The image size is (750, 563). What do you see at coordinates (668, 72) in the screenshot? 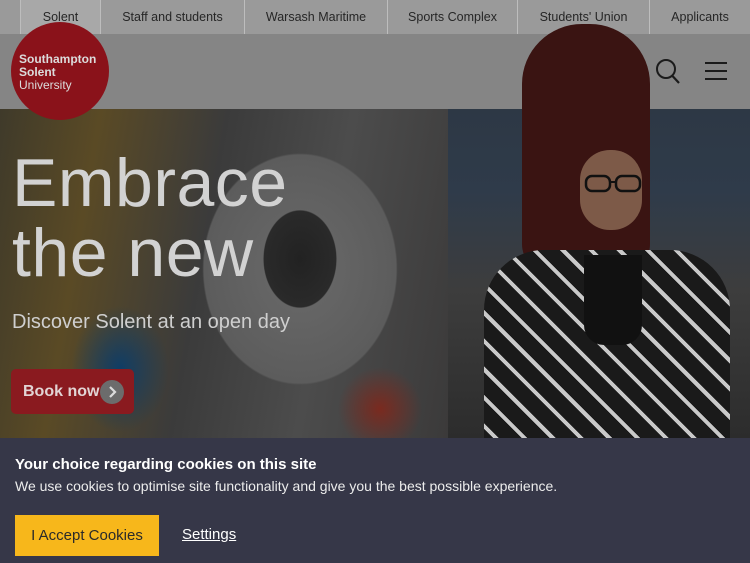
I see `search-icon` at bounding box center [668, 72].